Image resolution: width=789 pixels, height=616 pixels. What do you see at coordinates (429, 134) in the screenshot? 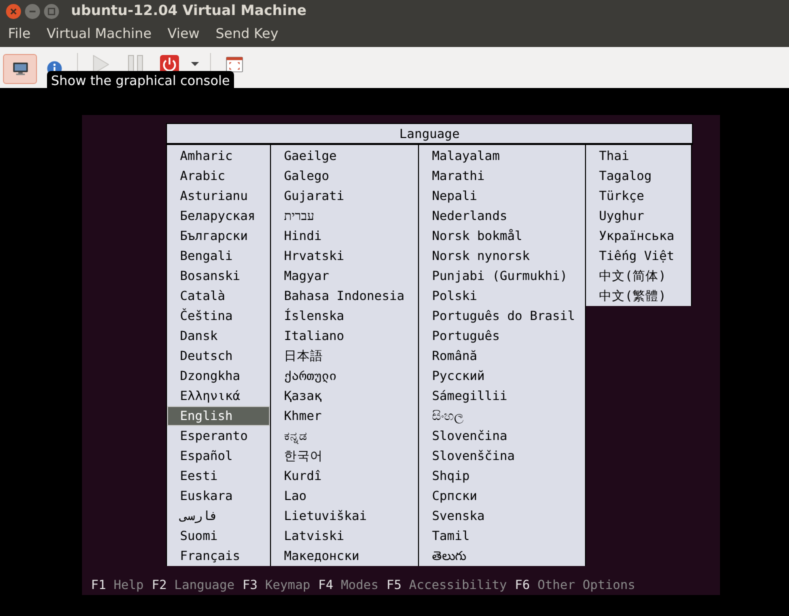
I see `dialog-title: Language` at bounding box center [429, 134].